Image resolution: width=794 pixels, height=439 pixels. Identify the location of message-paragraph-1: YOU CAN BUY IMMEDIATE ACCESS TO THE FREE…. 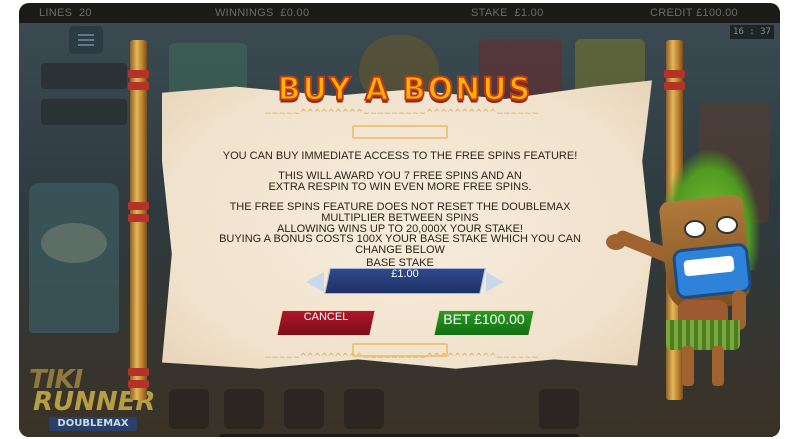
(400, 156).